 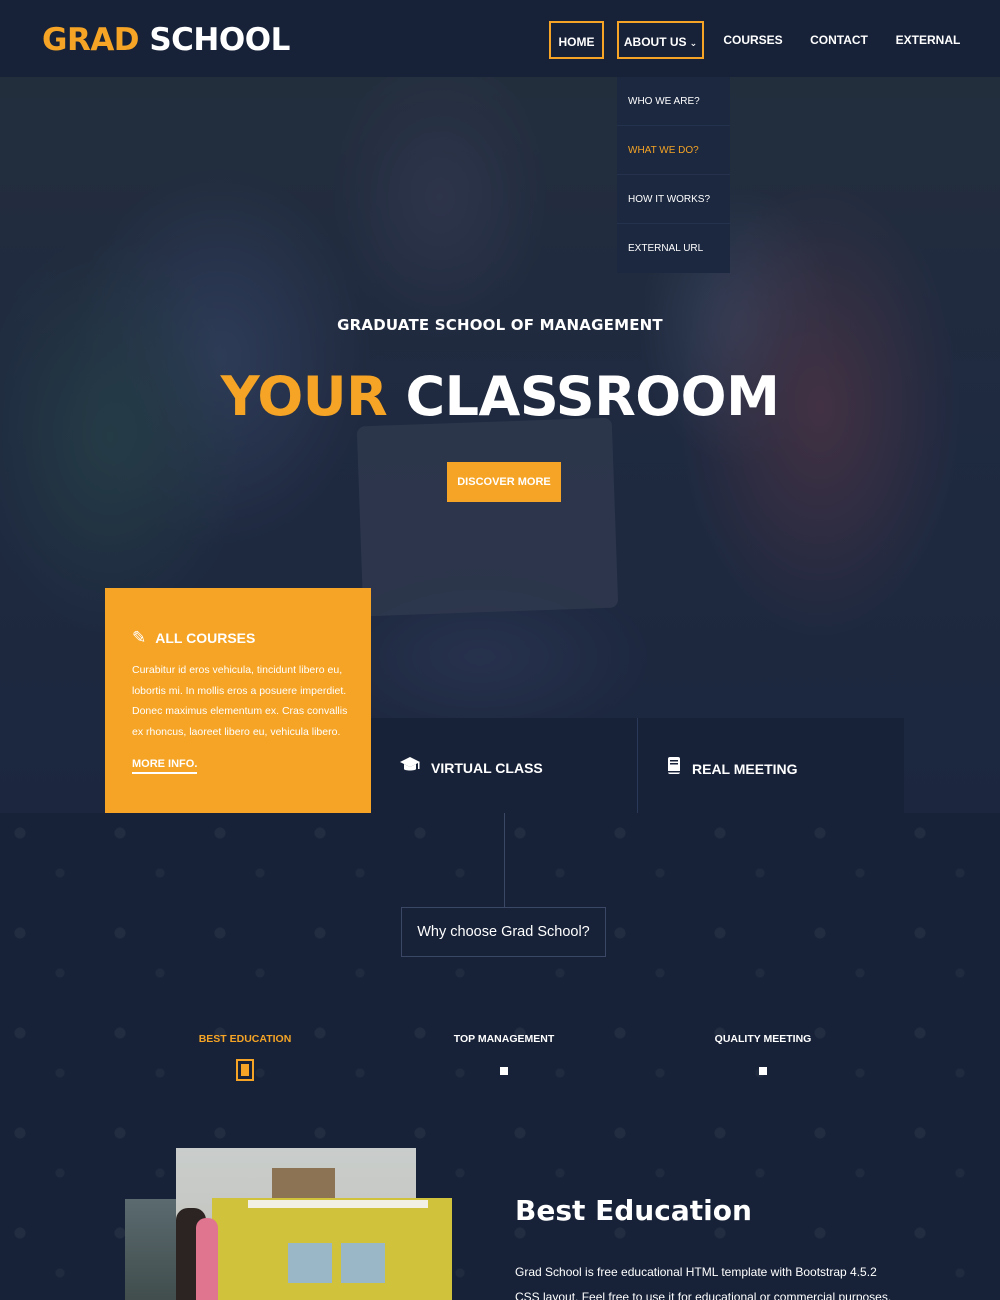 I want to click on feature-all-courses-title: ALL COURSES, so click(x=205, y=638).